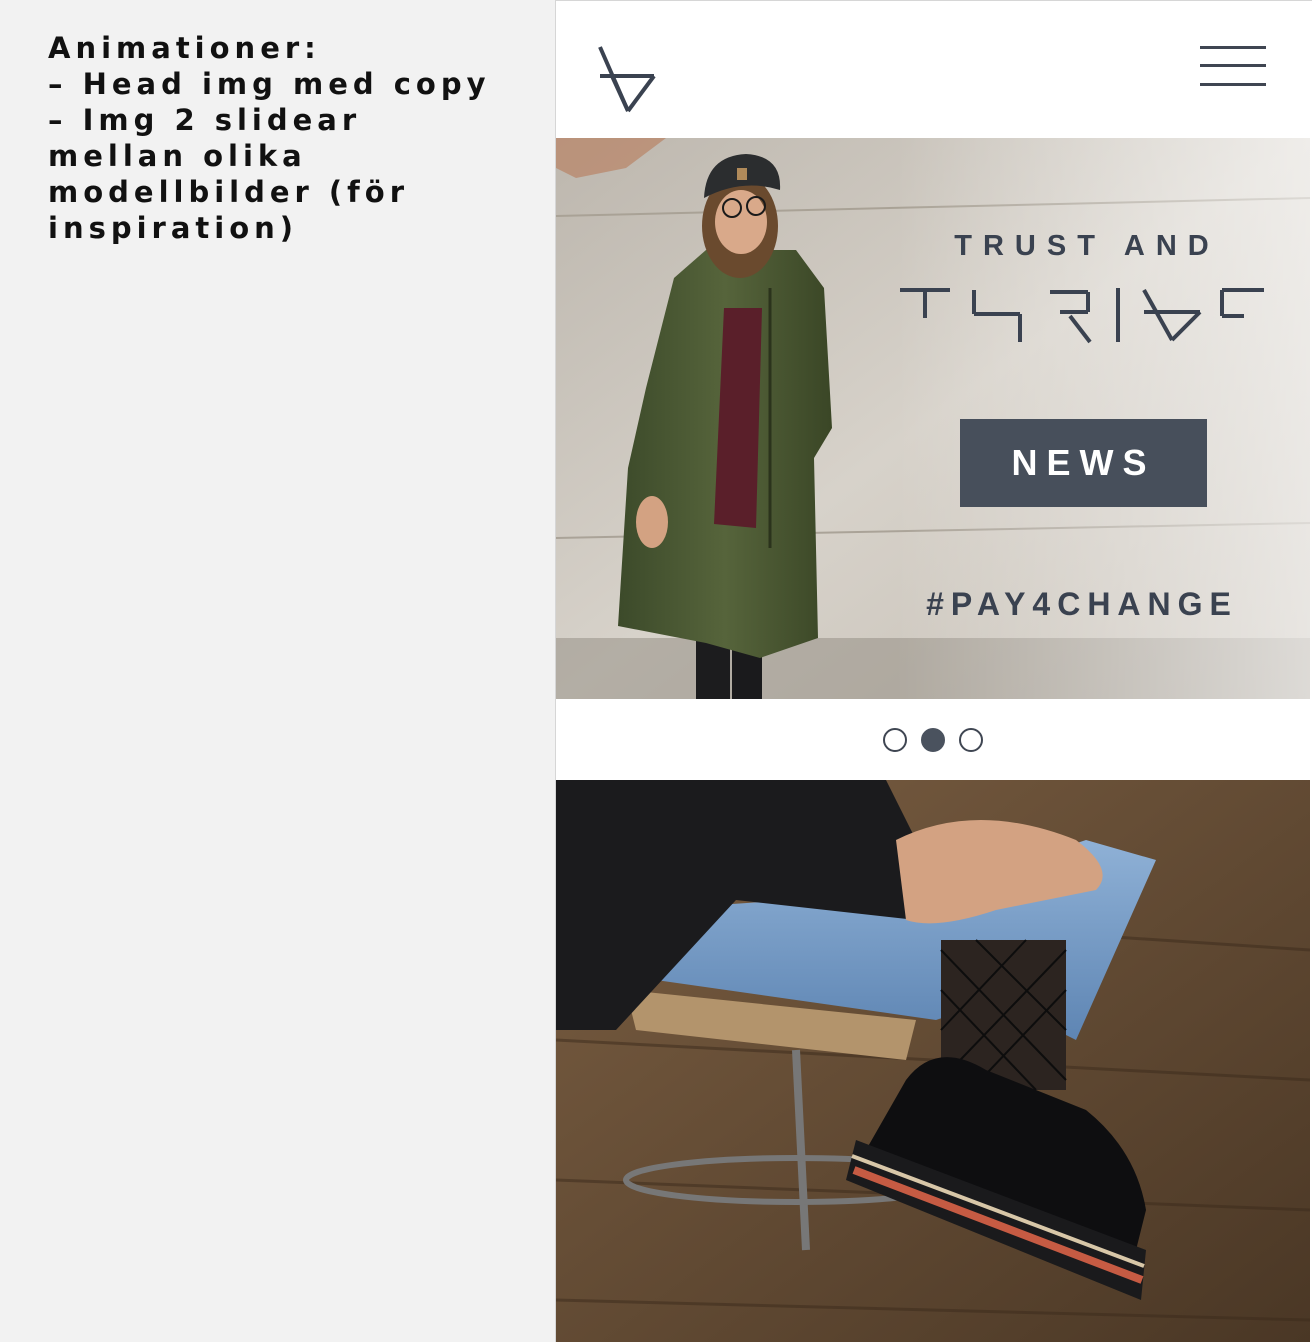 The height and width of the screenshot is (1342, 1312). Describe the element at coordinates (934, 69) in the screenshot. I see `site-header` at that location.